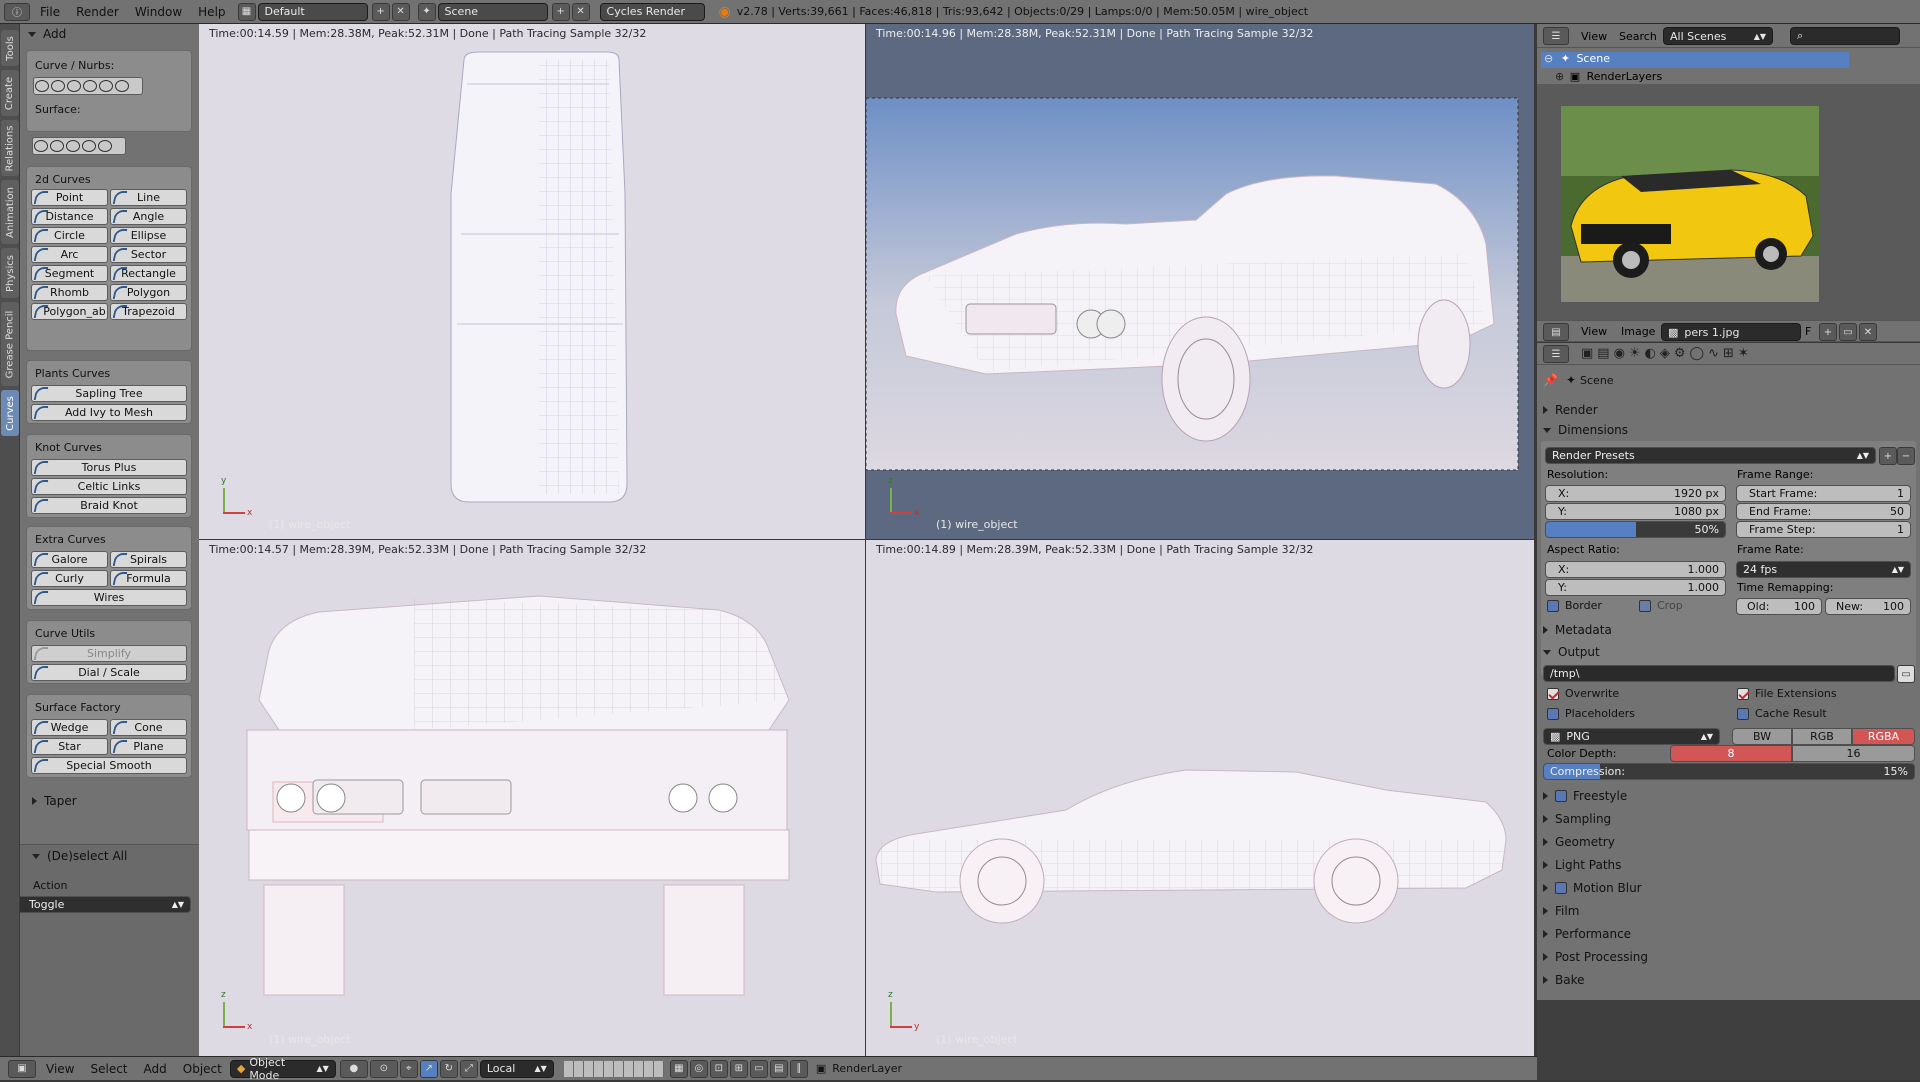 The height and width of the screenshot is (1082, 1920). What do you see at coordinates (380, 11) in the screenshot?
I see `add-layout-icon: +` at bounding box center [380, 11].